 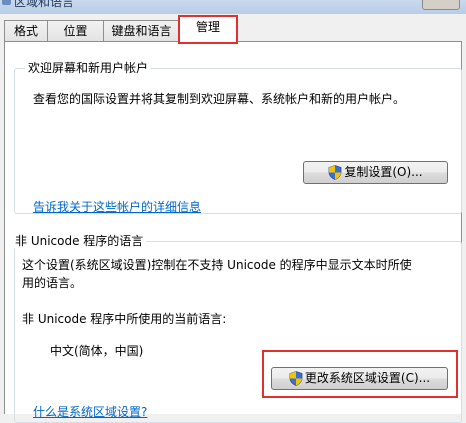 What do you see at coordinates (117, 206) in the screenshot?
I see `account-details-link: 告诉我关于这些帐户的详细信息` at bounding box center [117, 206].